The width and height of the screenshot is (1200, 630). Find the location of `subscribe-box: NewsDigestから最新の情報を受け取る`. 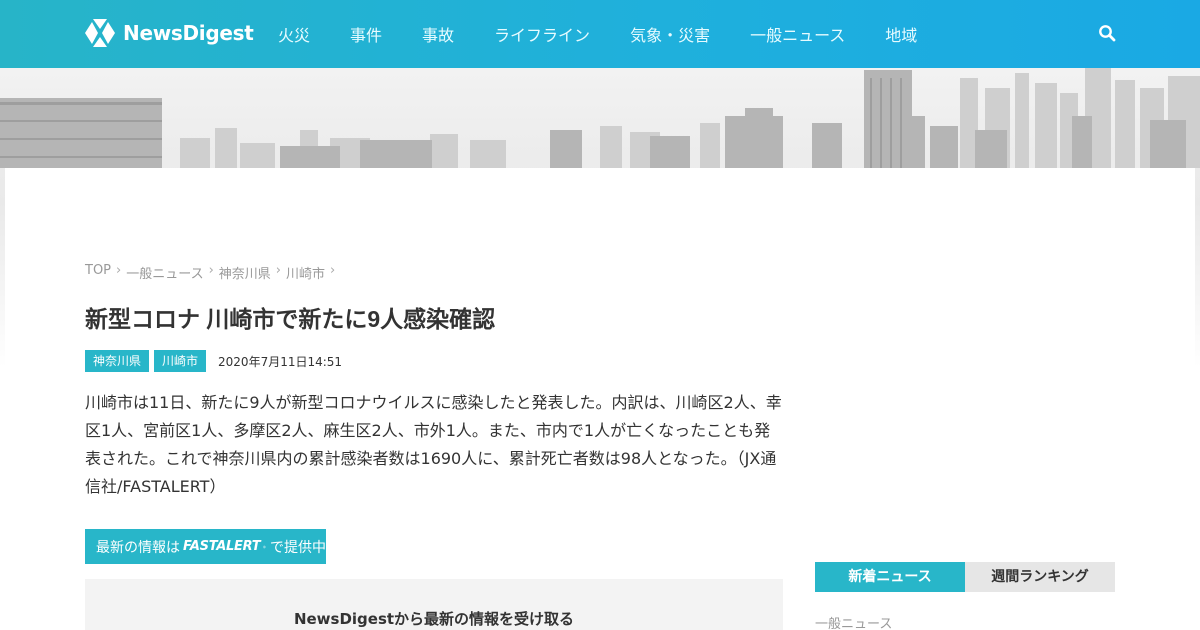

subscribe-box: NewsDigestから最新の情報を受け取る is located at coordinates (434, 604).